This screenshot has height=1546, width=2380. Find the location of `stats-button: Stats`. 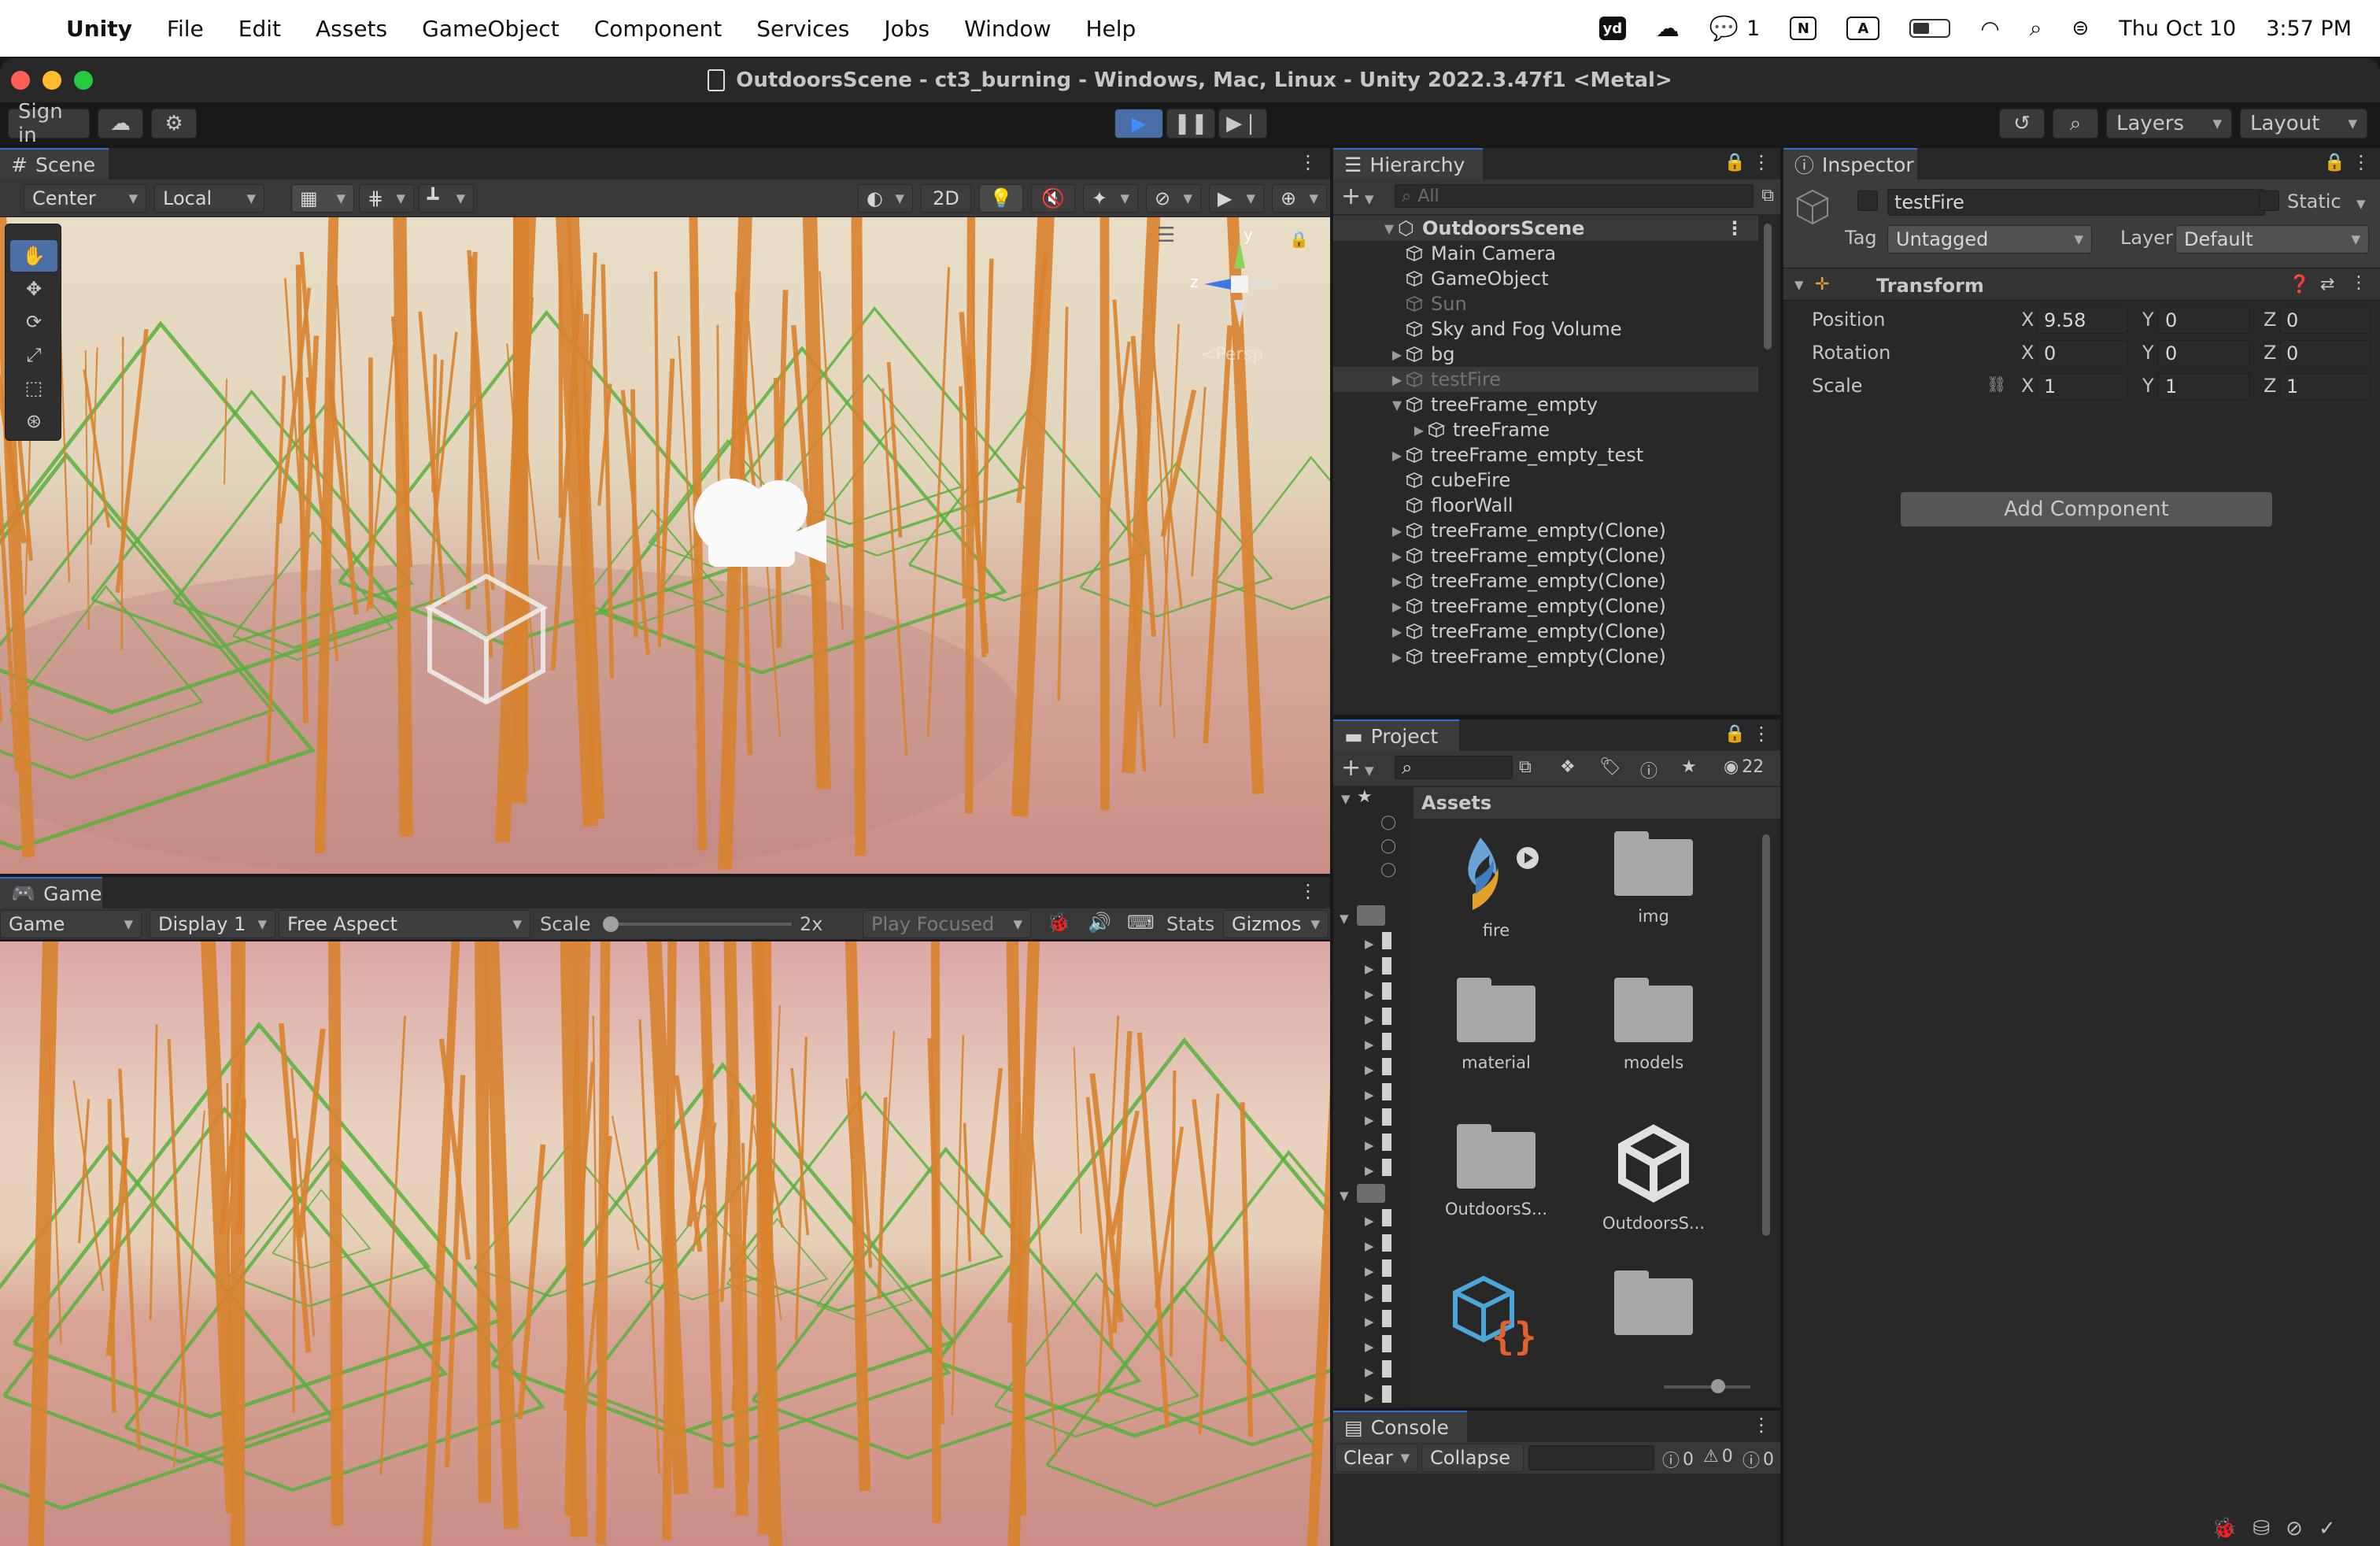

stats-button: Stats is located at coordinates (1190, 924).